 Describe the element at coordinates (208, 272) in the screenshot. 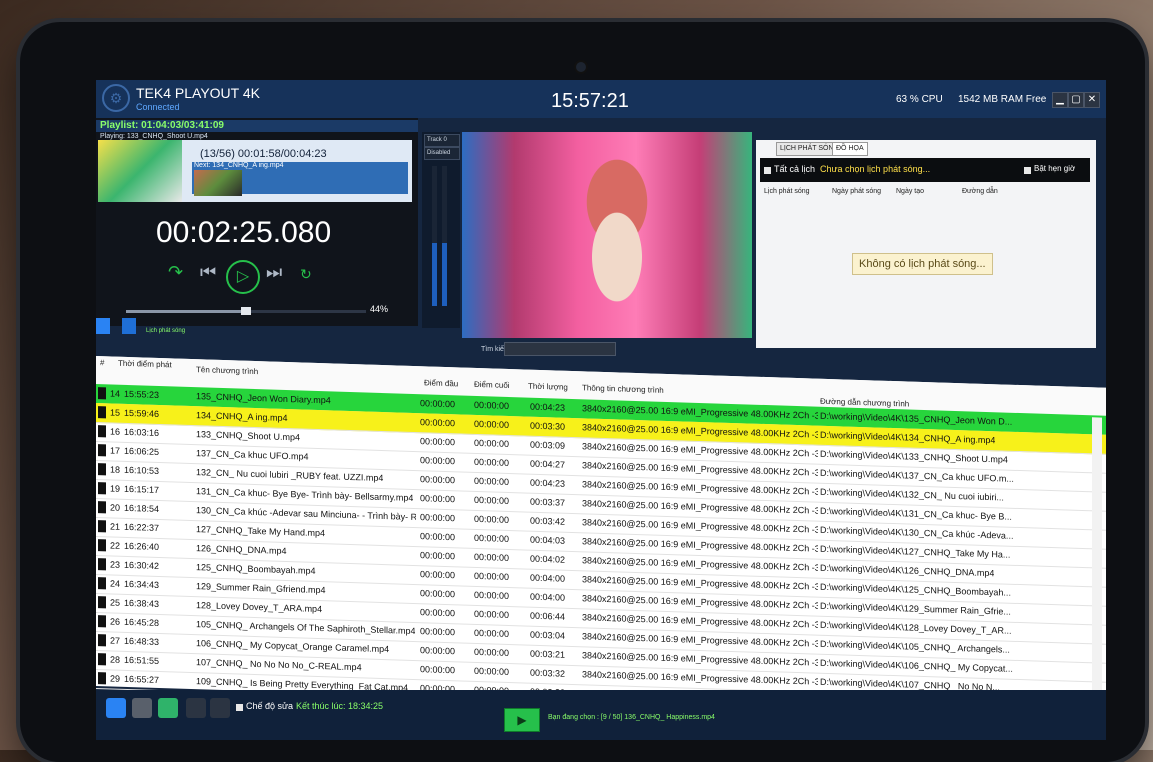

I see `previous-icon: ⏮` at that location.